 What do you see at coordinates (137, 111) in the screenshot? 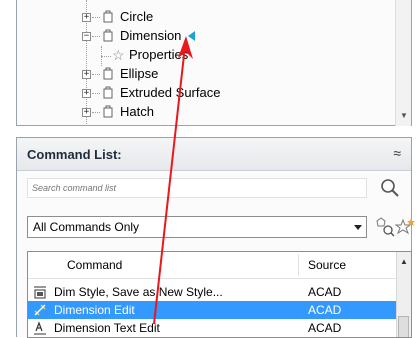
I see `tree-item-label: Hatch` at bounding box center [137, 111].